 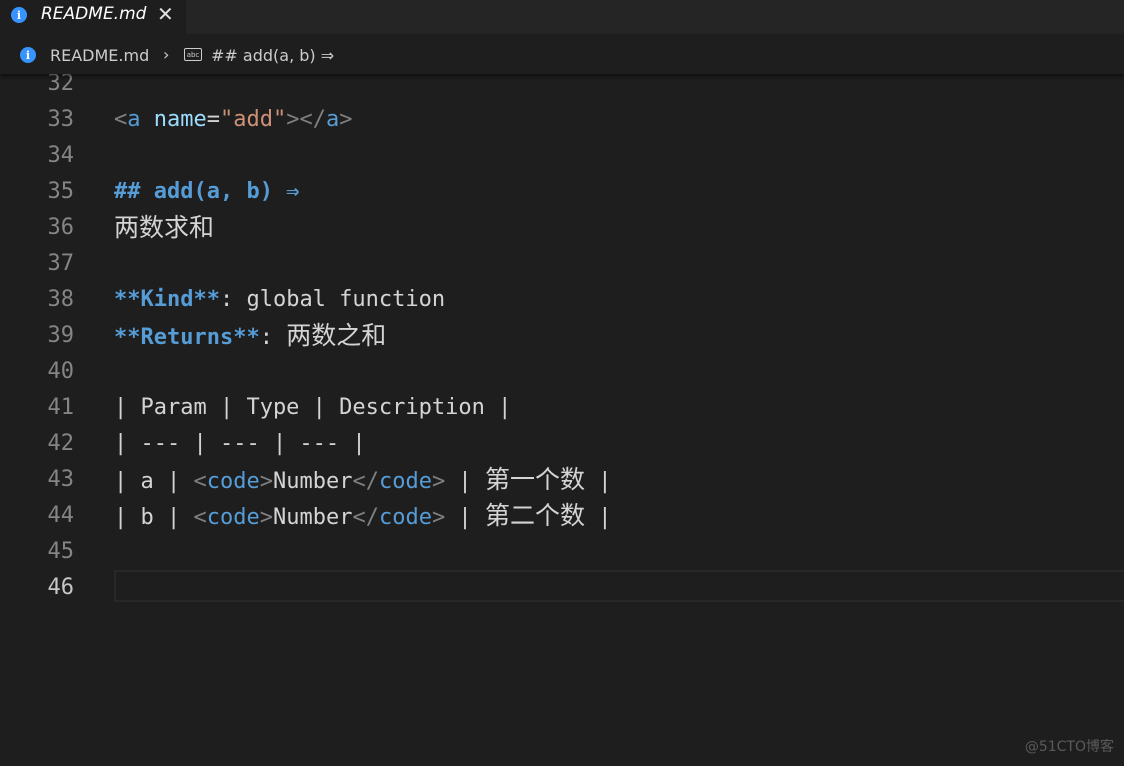 What do you see at coordinates (534, 515) in the screenshot?
I see `code-token: 第二个数` at bounding box center [534, 515].